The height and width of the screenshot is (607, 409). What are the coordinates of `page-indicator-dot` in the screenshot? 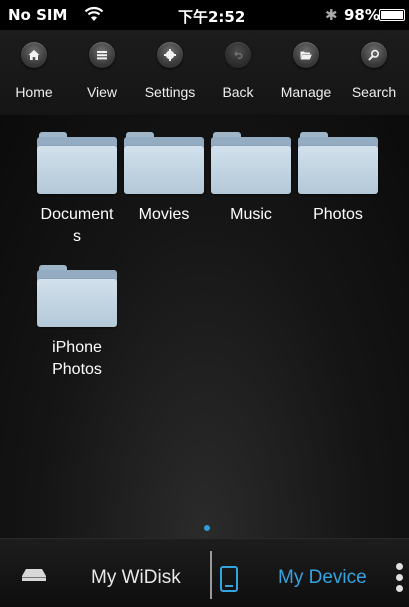 It's located at (207, 528).